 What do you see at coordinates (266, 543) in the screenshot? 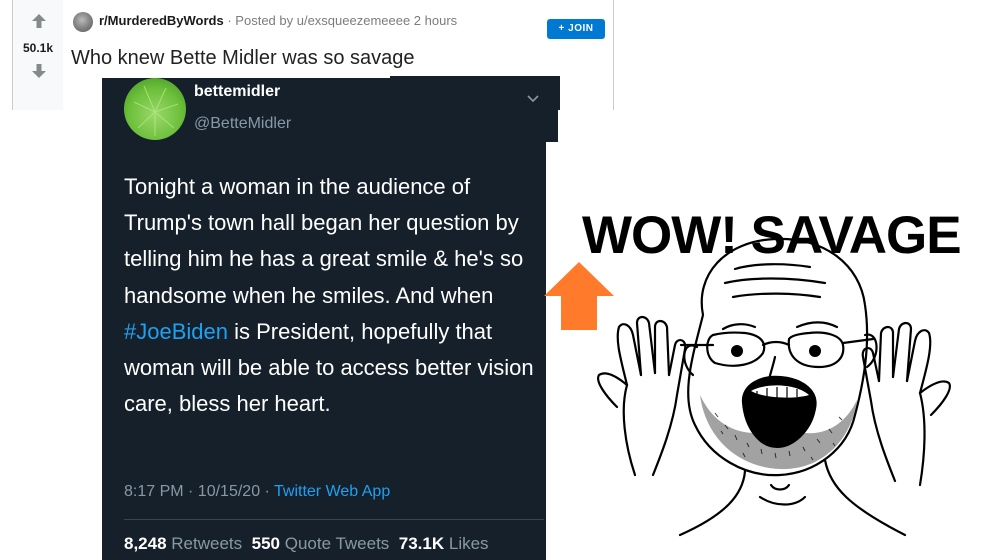
I see `quote-tweets-count: 550` at bounding box center [266, 543].